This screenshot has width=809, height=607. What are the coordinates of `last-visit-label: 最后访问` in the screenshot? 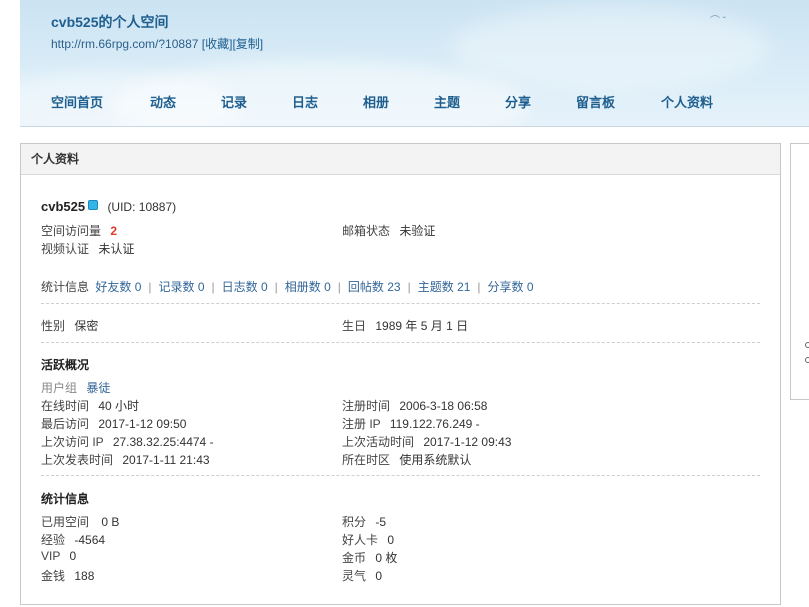 It's located at (65, 424).